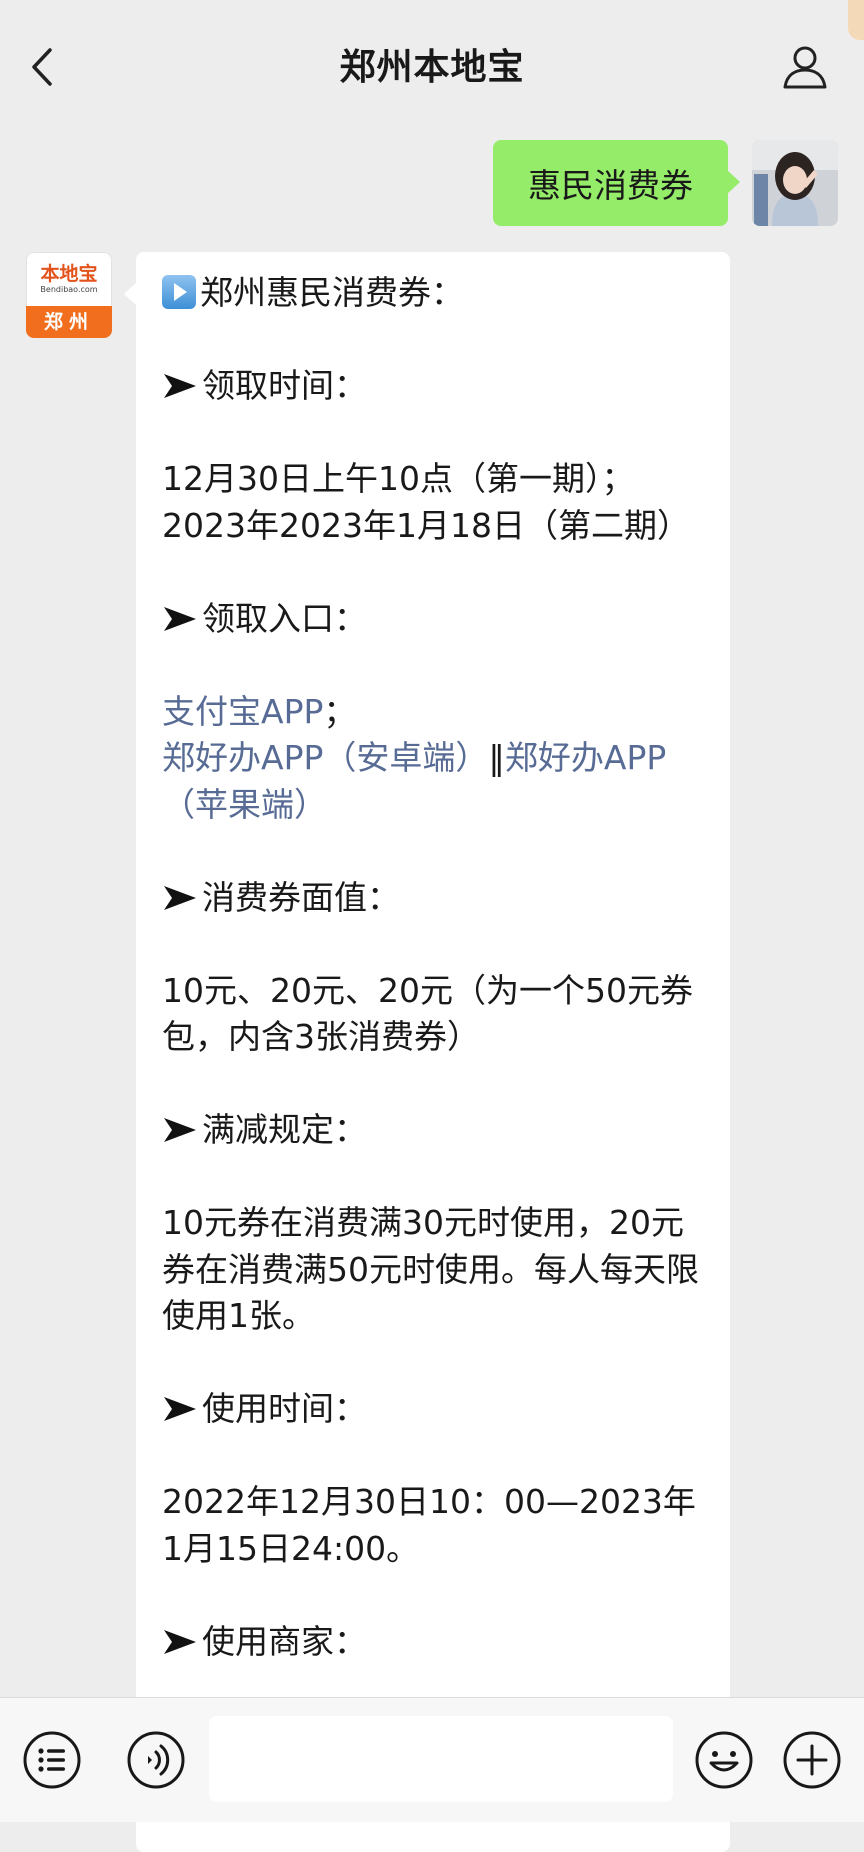 This screenshot has width=864, height=1852. I want to click on user-photo, so click(795, 183).